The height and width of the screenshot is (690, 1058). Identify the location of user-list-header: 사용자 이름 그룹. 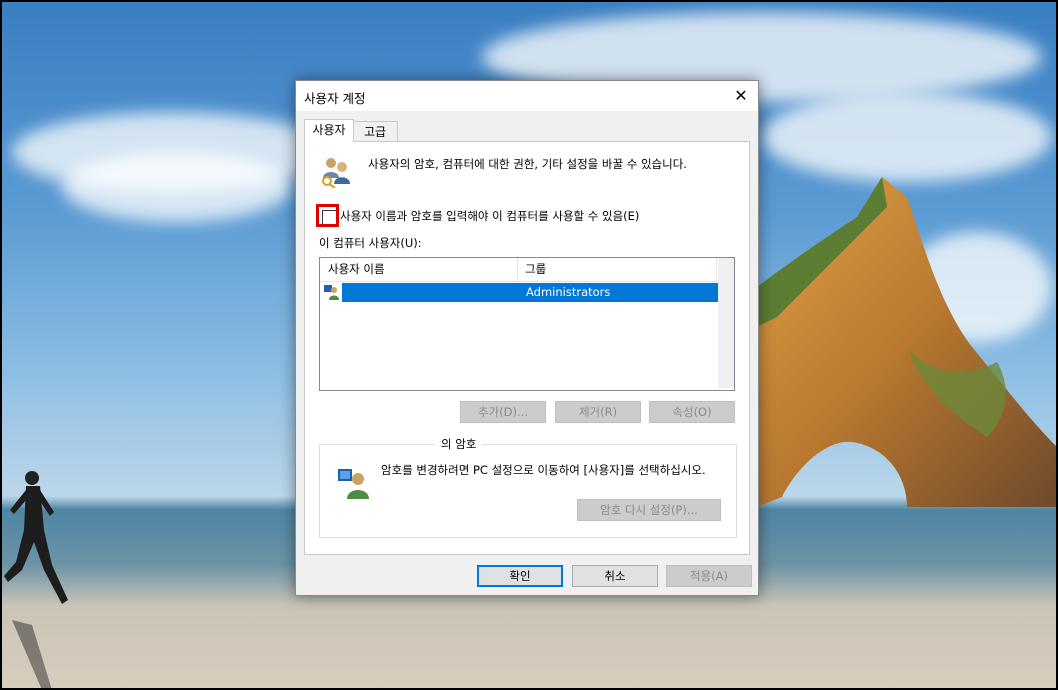
(519, 270).